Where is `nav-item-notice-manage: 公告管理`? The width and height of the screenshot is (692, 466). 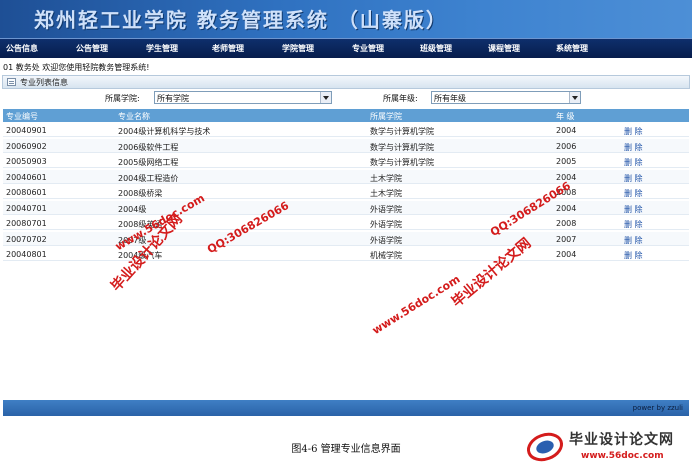 nav-item-notice-manage: 公告管理 is located at coordinates (92, 48).